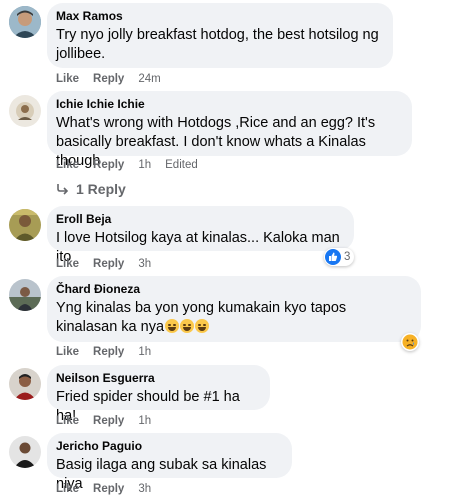 The height and width of the screenshot is (500, 458). Describe the element at coordinates (149, 79) in the screenshot. I see `comment-timestamp: 24m` at that location.